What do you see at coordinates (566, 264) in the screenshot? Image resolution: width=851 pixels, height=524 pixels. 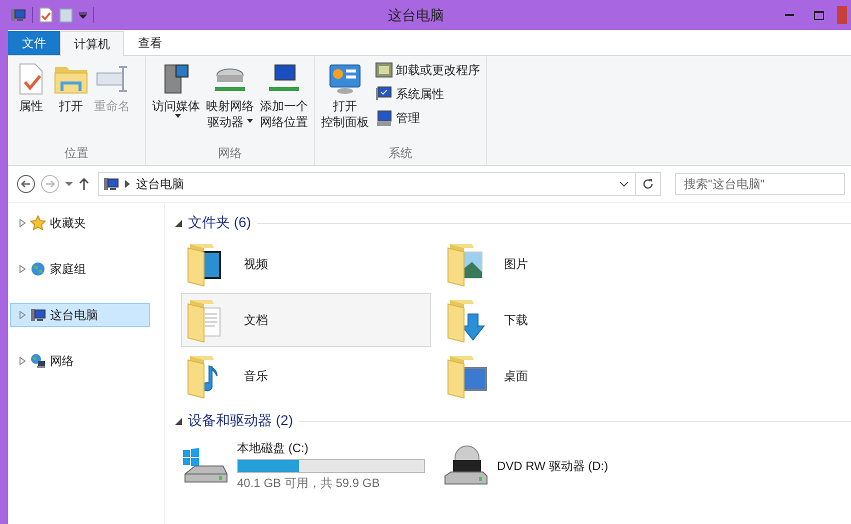 I see `folder-item: 图片` at bounding box center [566, 264].